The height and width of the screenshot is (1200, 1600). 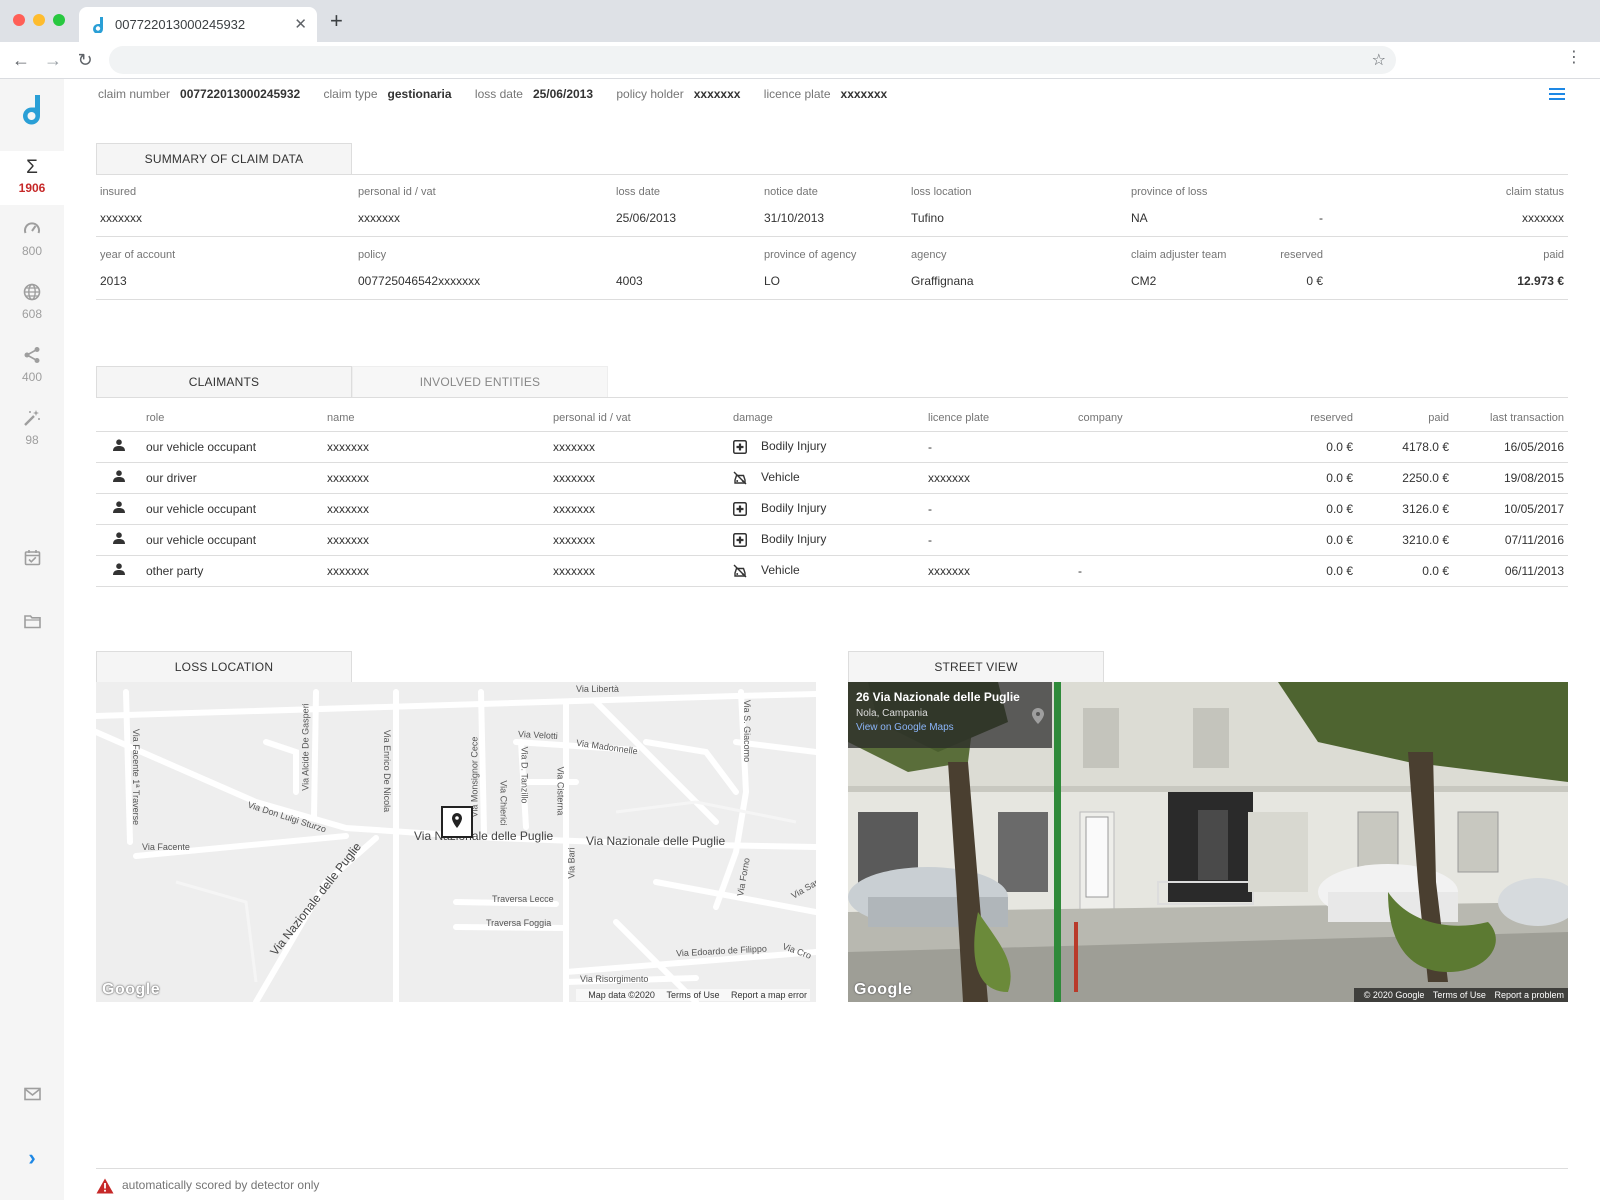 What do you see at coordinates (656, 841) in the screenshot?
I see `map-street-label: Via Nazionale delle Puglie` at bounding box center [656, 841].